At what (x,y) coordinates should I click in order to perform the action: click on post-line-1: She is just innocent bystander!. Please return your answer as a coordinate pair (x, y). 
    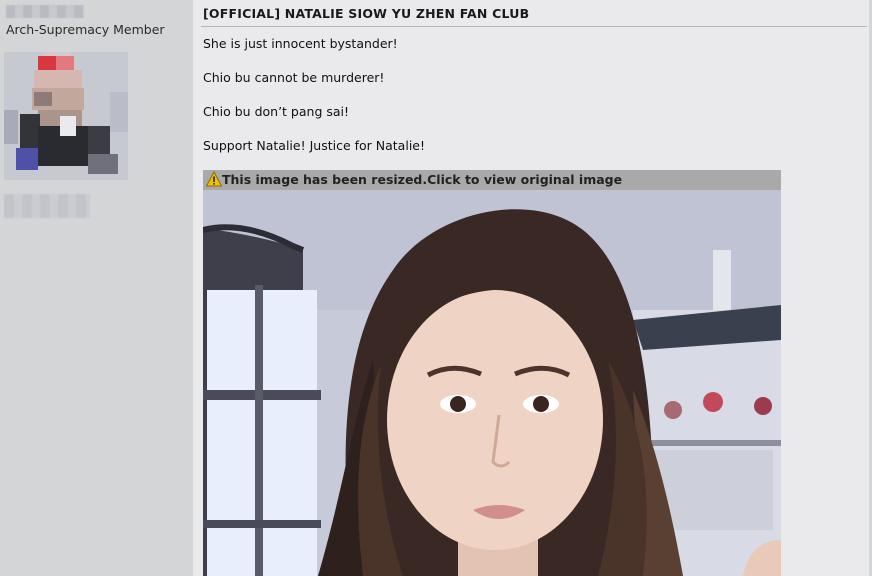
    Looking at the image, I should click on (300, 43).